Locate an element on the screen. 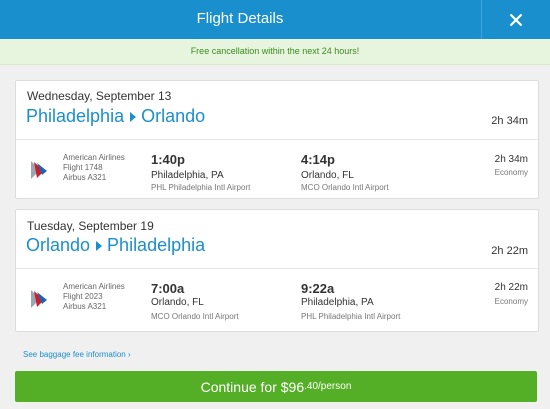 Image resolution: width=550 pixels, height=409 pixels. dialog-header: Flight Details is located at coordinates (275, 19).